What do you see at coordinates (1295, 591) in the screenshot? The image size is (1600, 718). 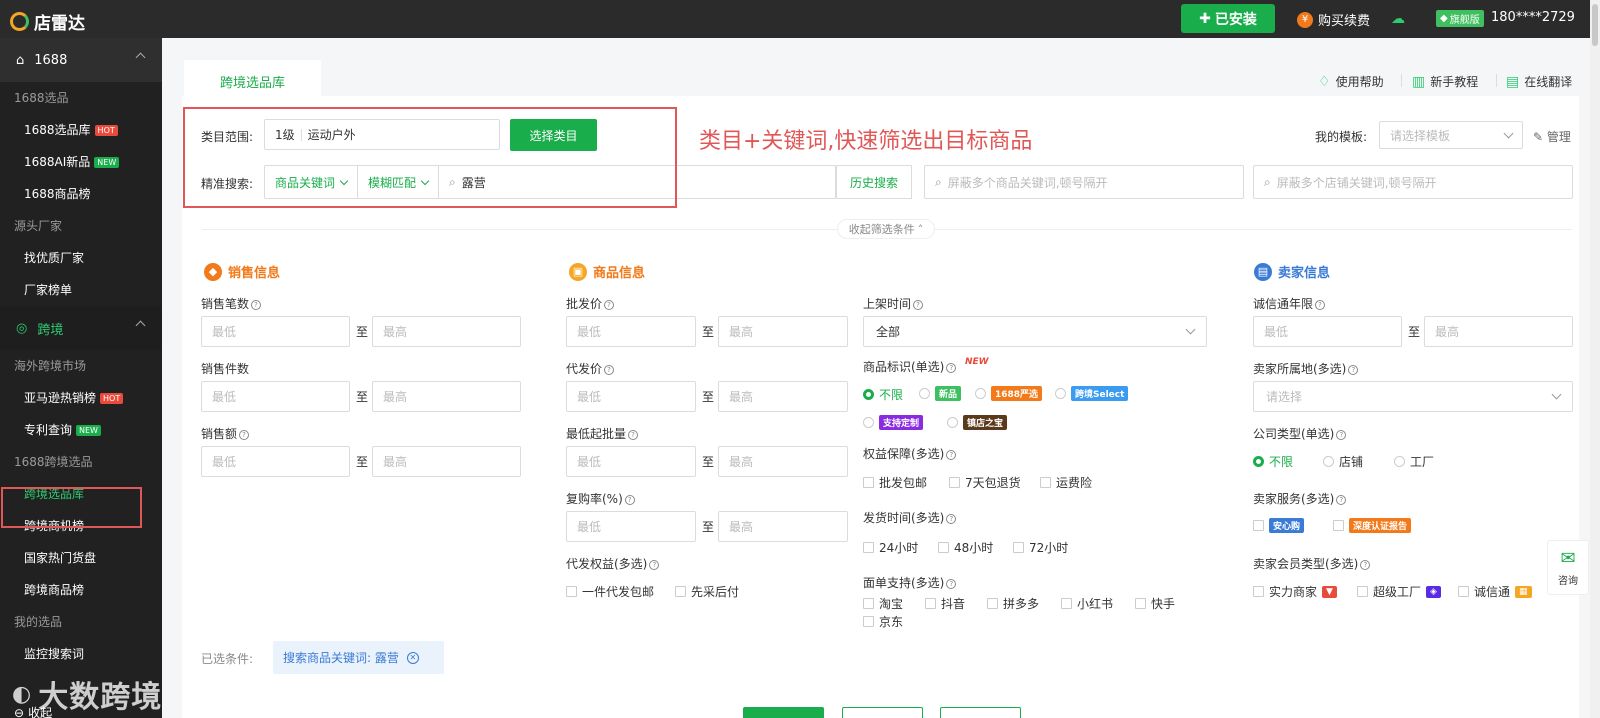 I see `member-opt-strong: 实力商家 ▼` at bounding box center [1295, 591].